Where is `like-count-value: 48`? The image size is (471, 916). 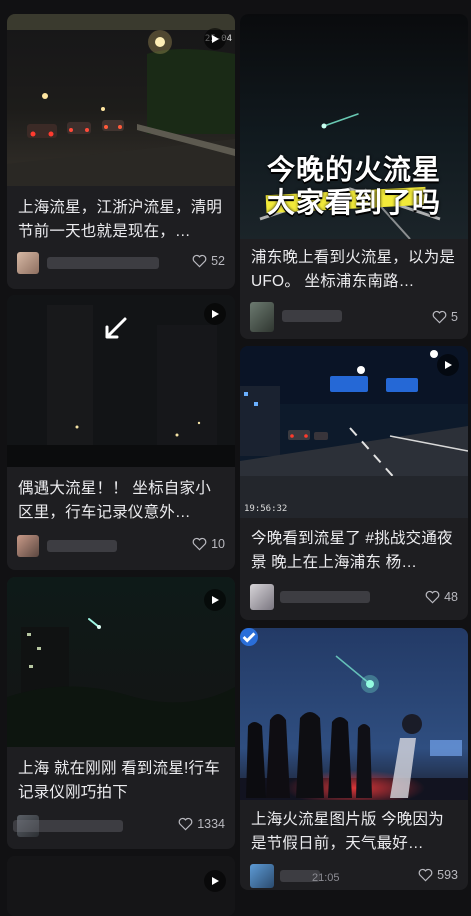
like-count-value: 48 is located at coordinates (451, 597).